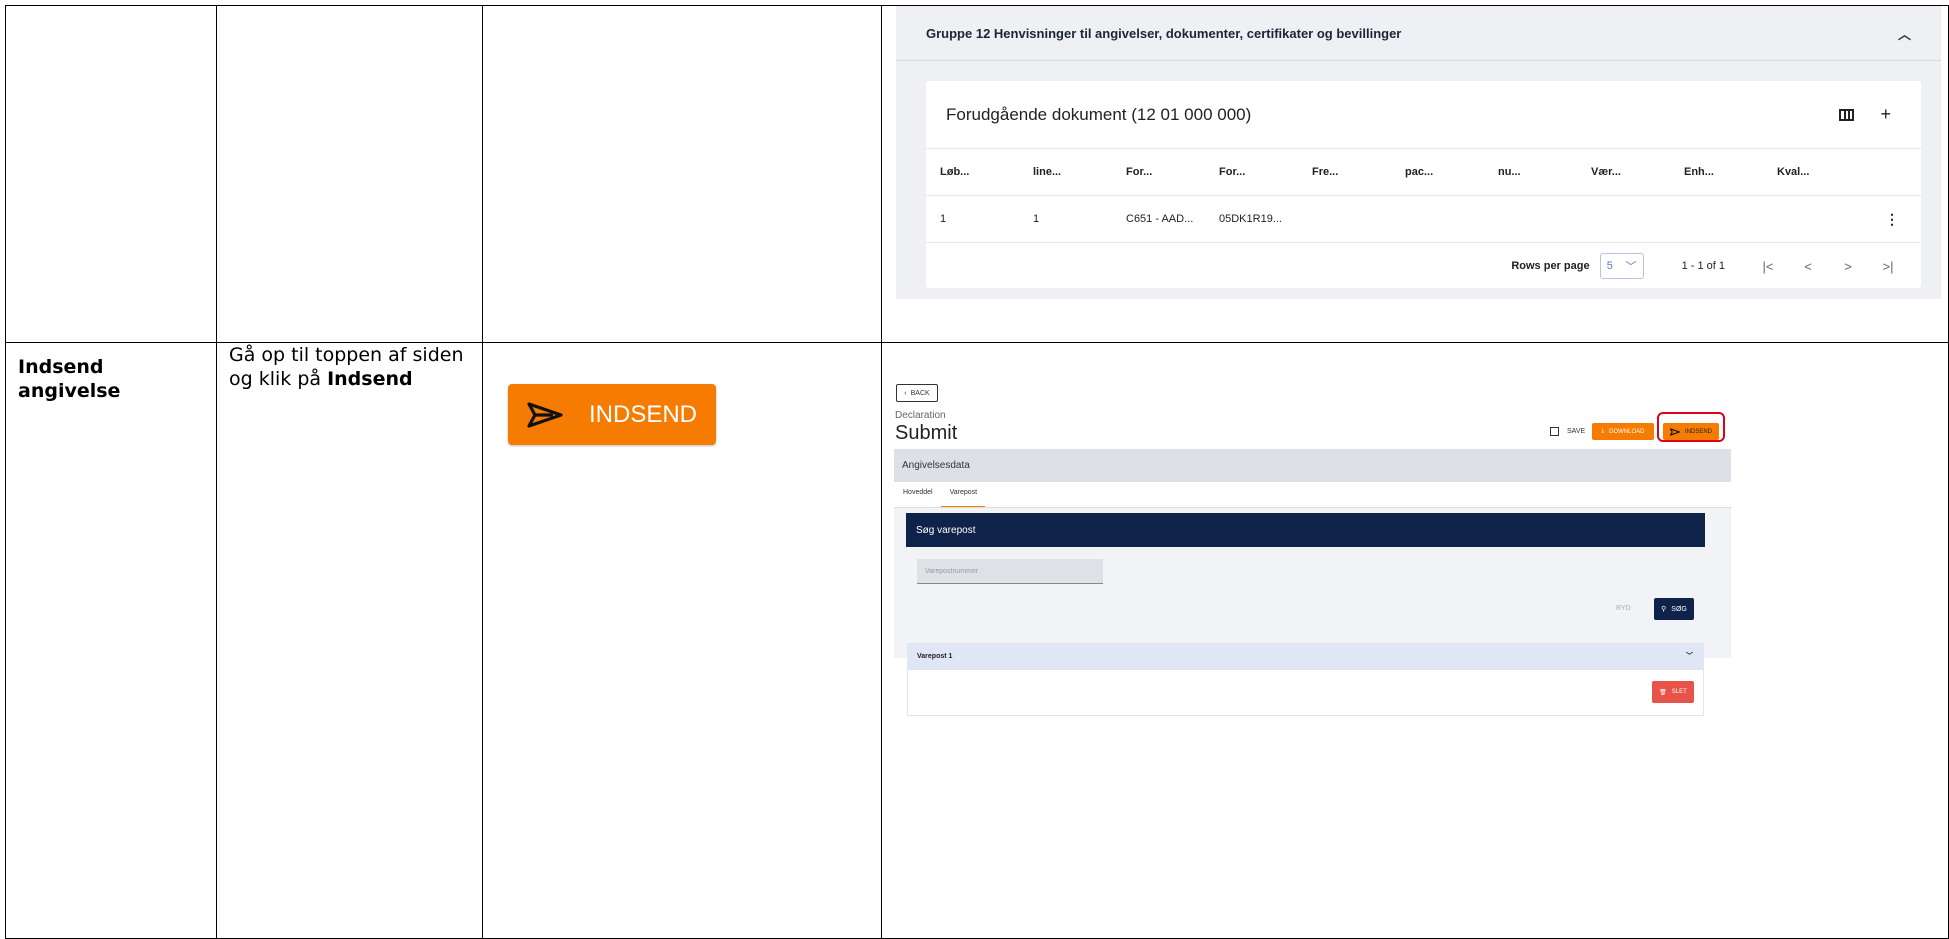 The image size is (1949, 939). What do you see at coordinates (1847, 114) in the screenshot?
I see `columns-icon` at bounding box center [1847, 114].